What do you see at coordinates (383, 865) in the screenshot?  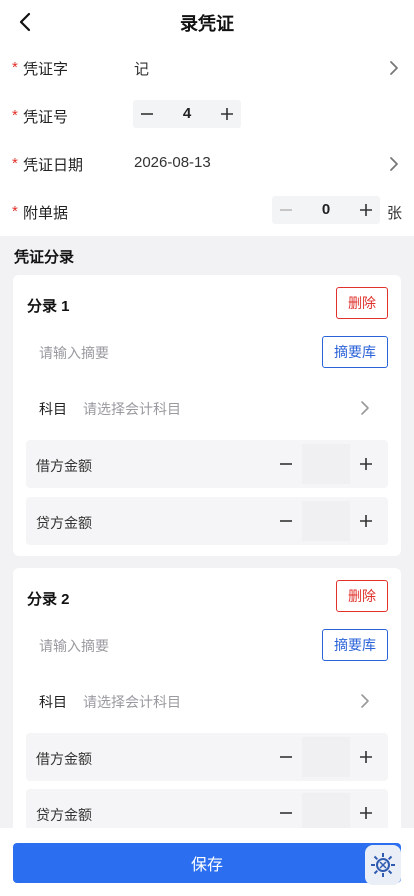 I see `gear-icon` at bounding box center [383, 865].